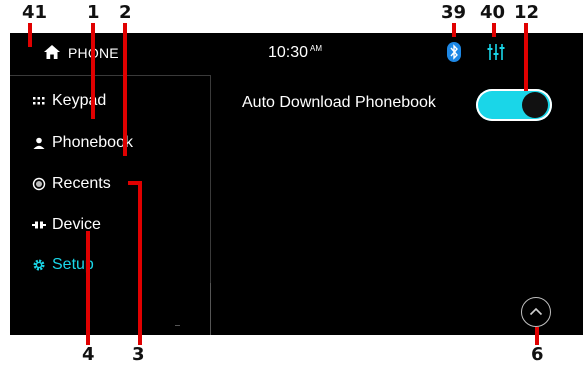 The height and width of the screenshot is (369, 588). What do you see at coordinates (39, 184) in the screenshot?
I see `recents-icon` at bounding box center [39, 184].